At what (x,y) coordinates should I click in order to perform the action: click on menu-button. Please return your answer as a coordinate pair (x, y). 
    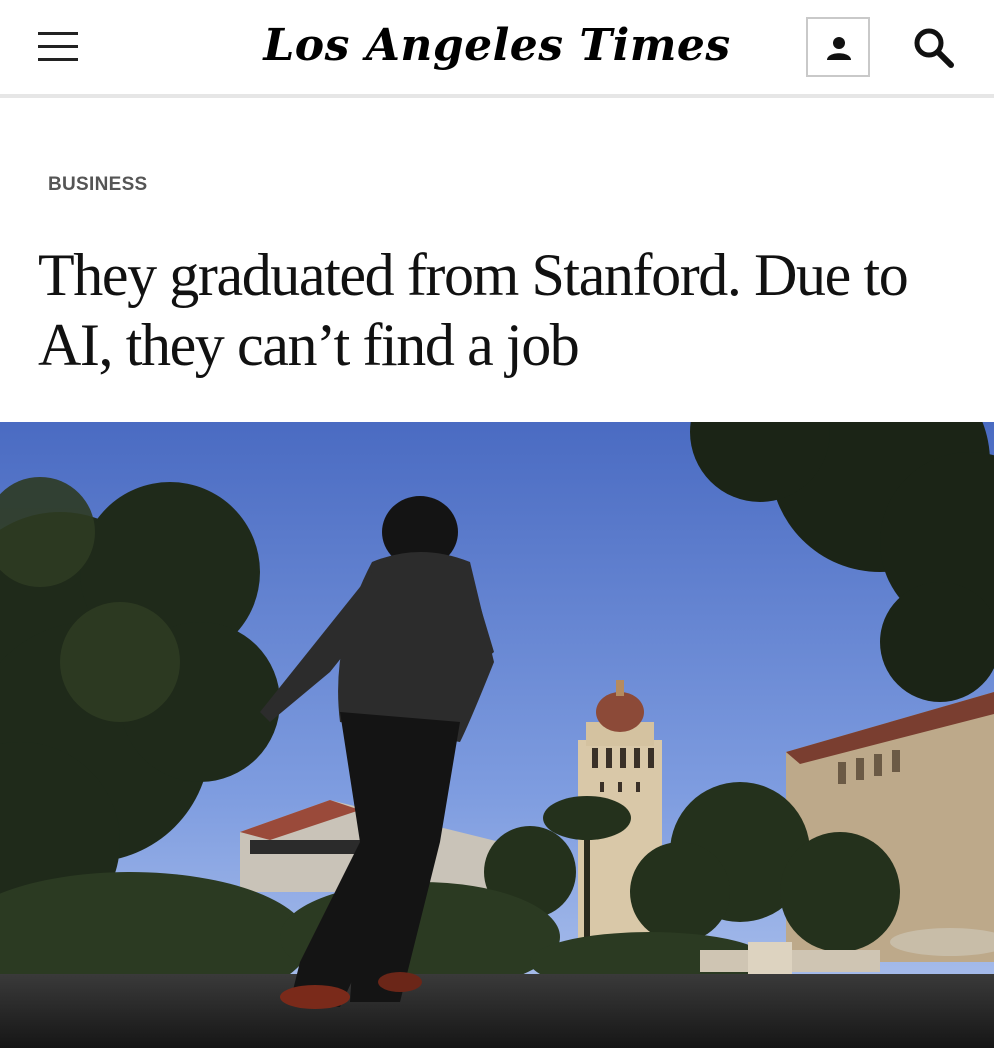
    Looking at the image, I should click on (59, 46).